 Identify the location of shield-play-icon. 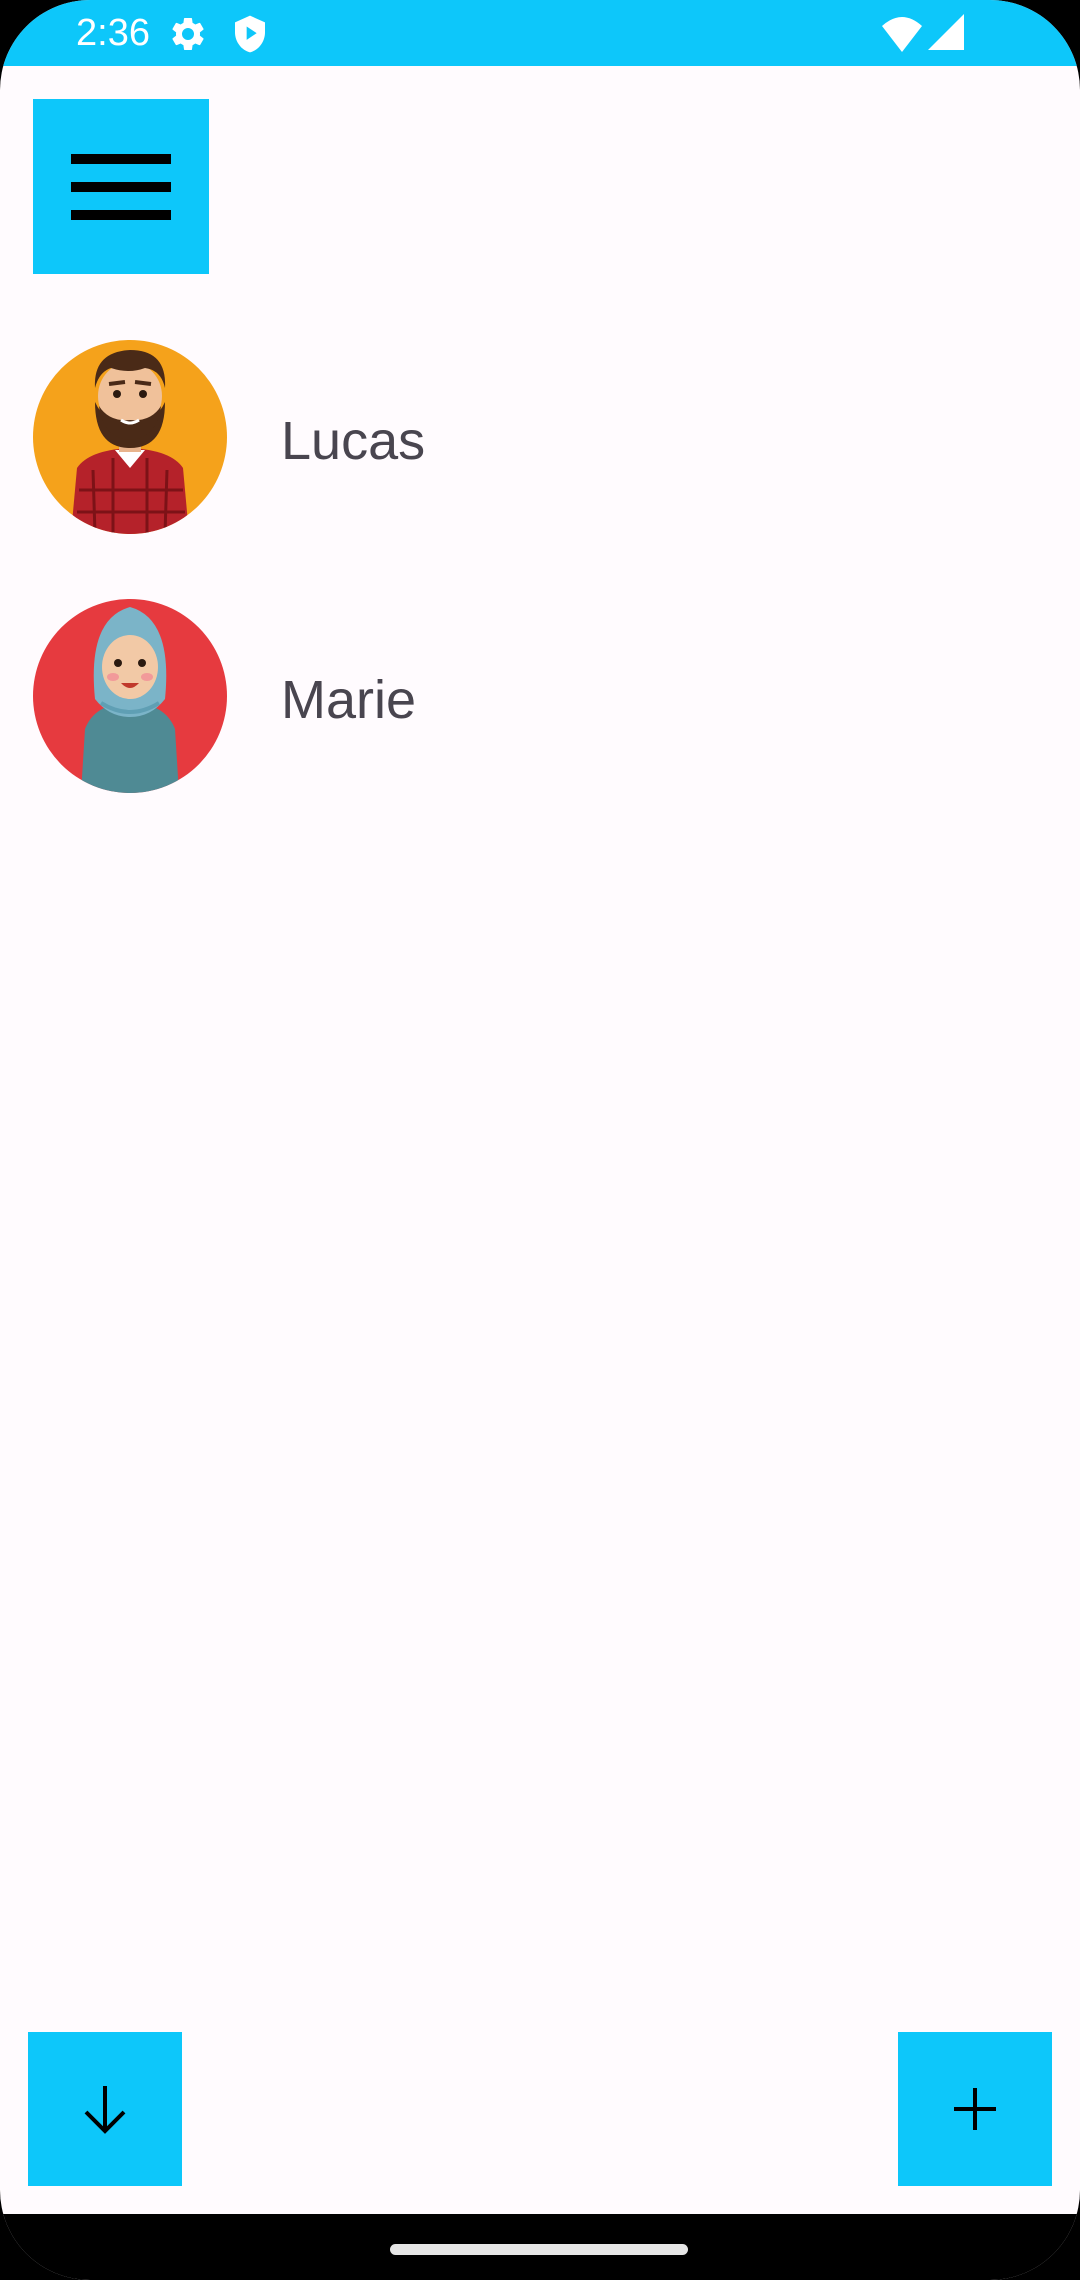
(250, 34).